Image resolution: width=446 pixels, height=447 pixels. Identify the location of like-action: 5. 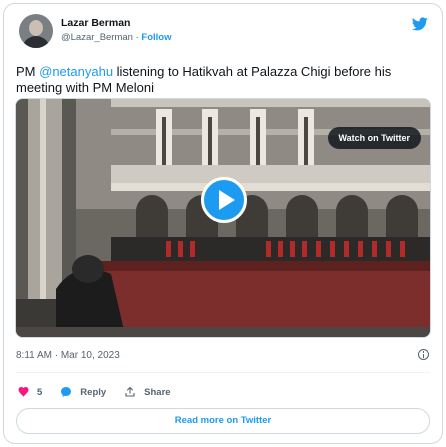
(30, 392).